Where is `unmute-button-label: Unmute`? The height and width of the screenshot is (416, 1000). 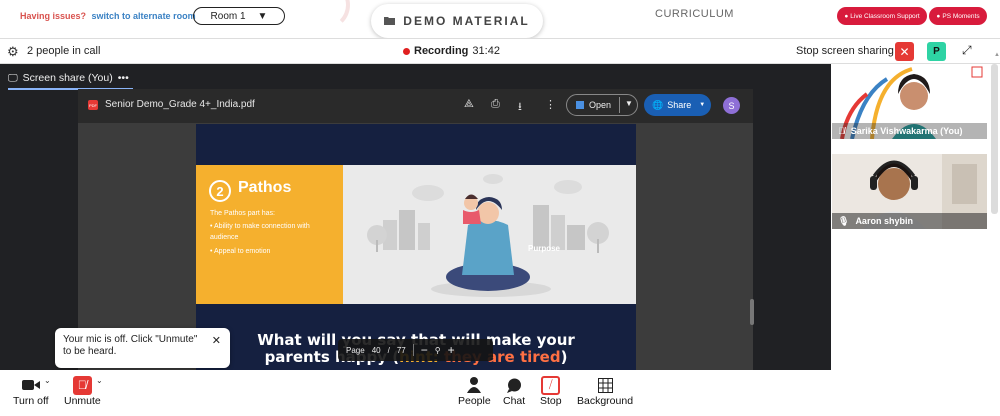
unmute-button-label: Unmute is located at coordinates (82, 401).